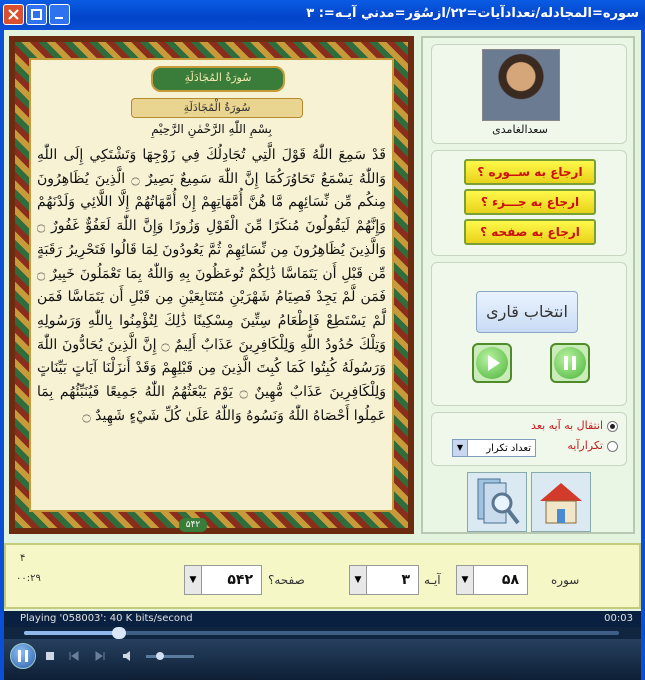  I want to click on goto-surah-button: ارجاع به ســوره ؟, so click(530, 172).